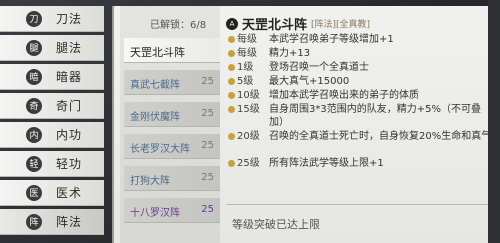 The image size is (500, 243). I want to click on detail-title: 天罡北斗阵, so click(275, 25).